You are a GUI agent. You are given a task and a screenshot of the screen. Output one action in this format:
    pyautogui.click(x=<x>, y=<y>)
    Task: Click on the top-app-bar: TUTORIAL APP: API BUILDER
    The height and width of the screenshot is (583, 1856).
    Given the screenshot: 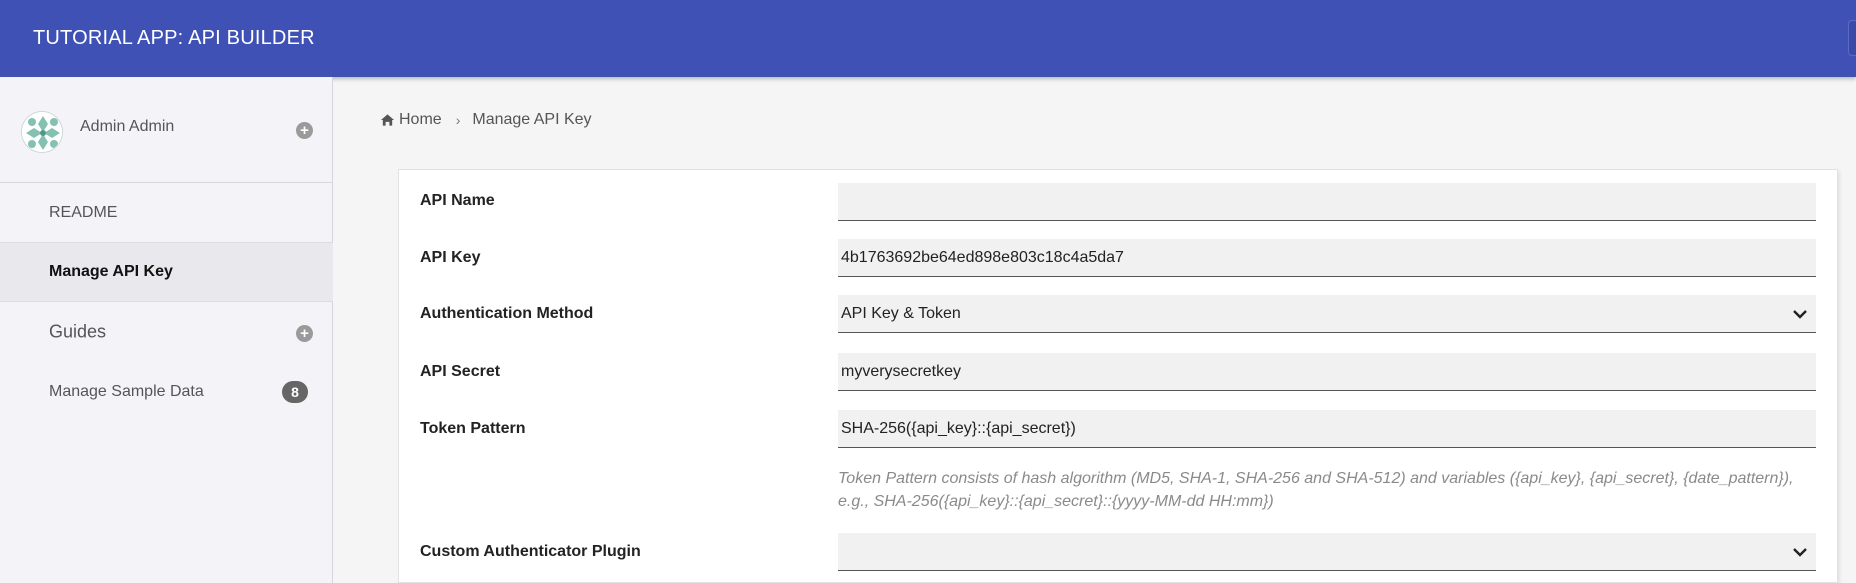 What is the action you would take?
    pyautogui.click(x=928, y=38)
    